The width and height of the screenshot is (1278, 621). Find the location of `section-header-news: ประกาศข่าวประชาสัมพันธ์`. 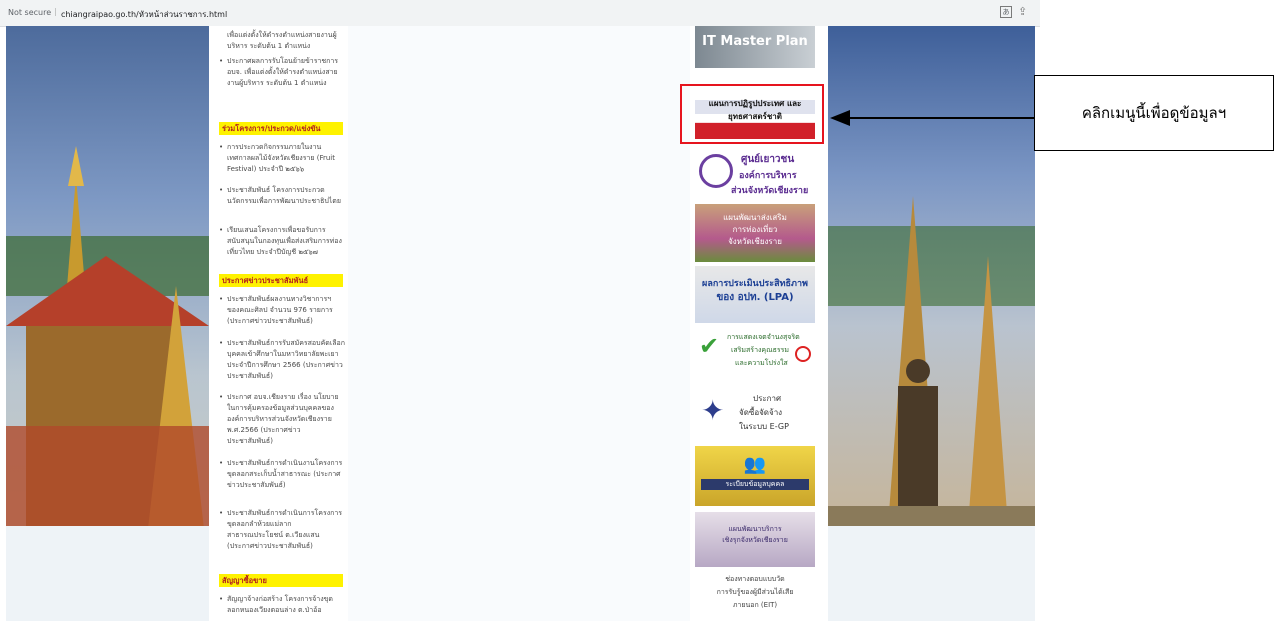

section-header-news: ประกาศข่าวประชาสัมพันธ์ is located at coordinates (281, 280).